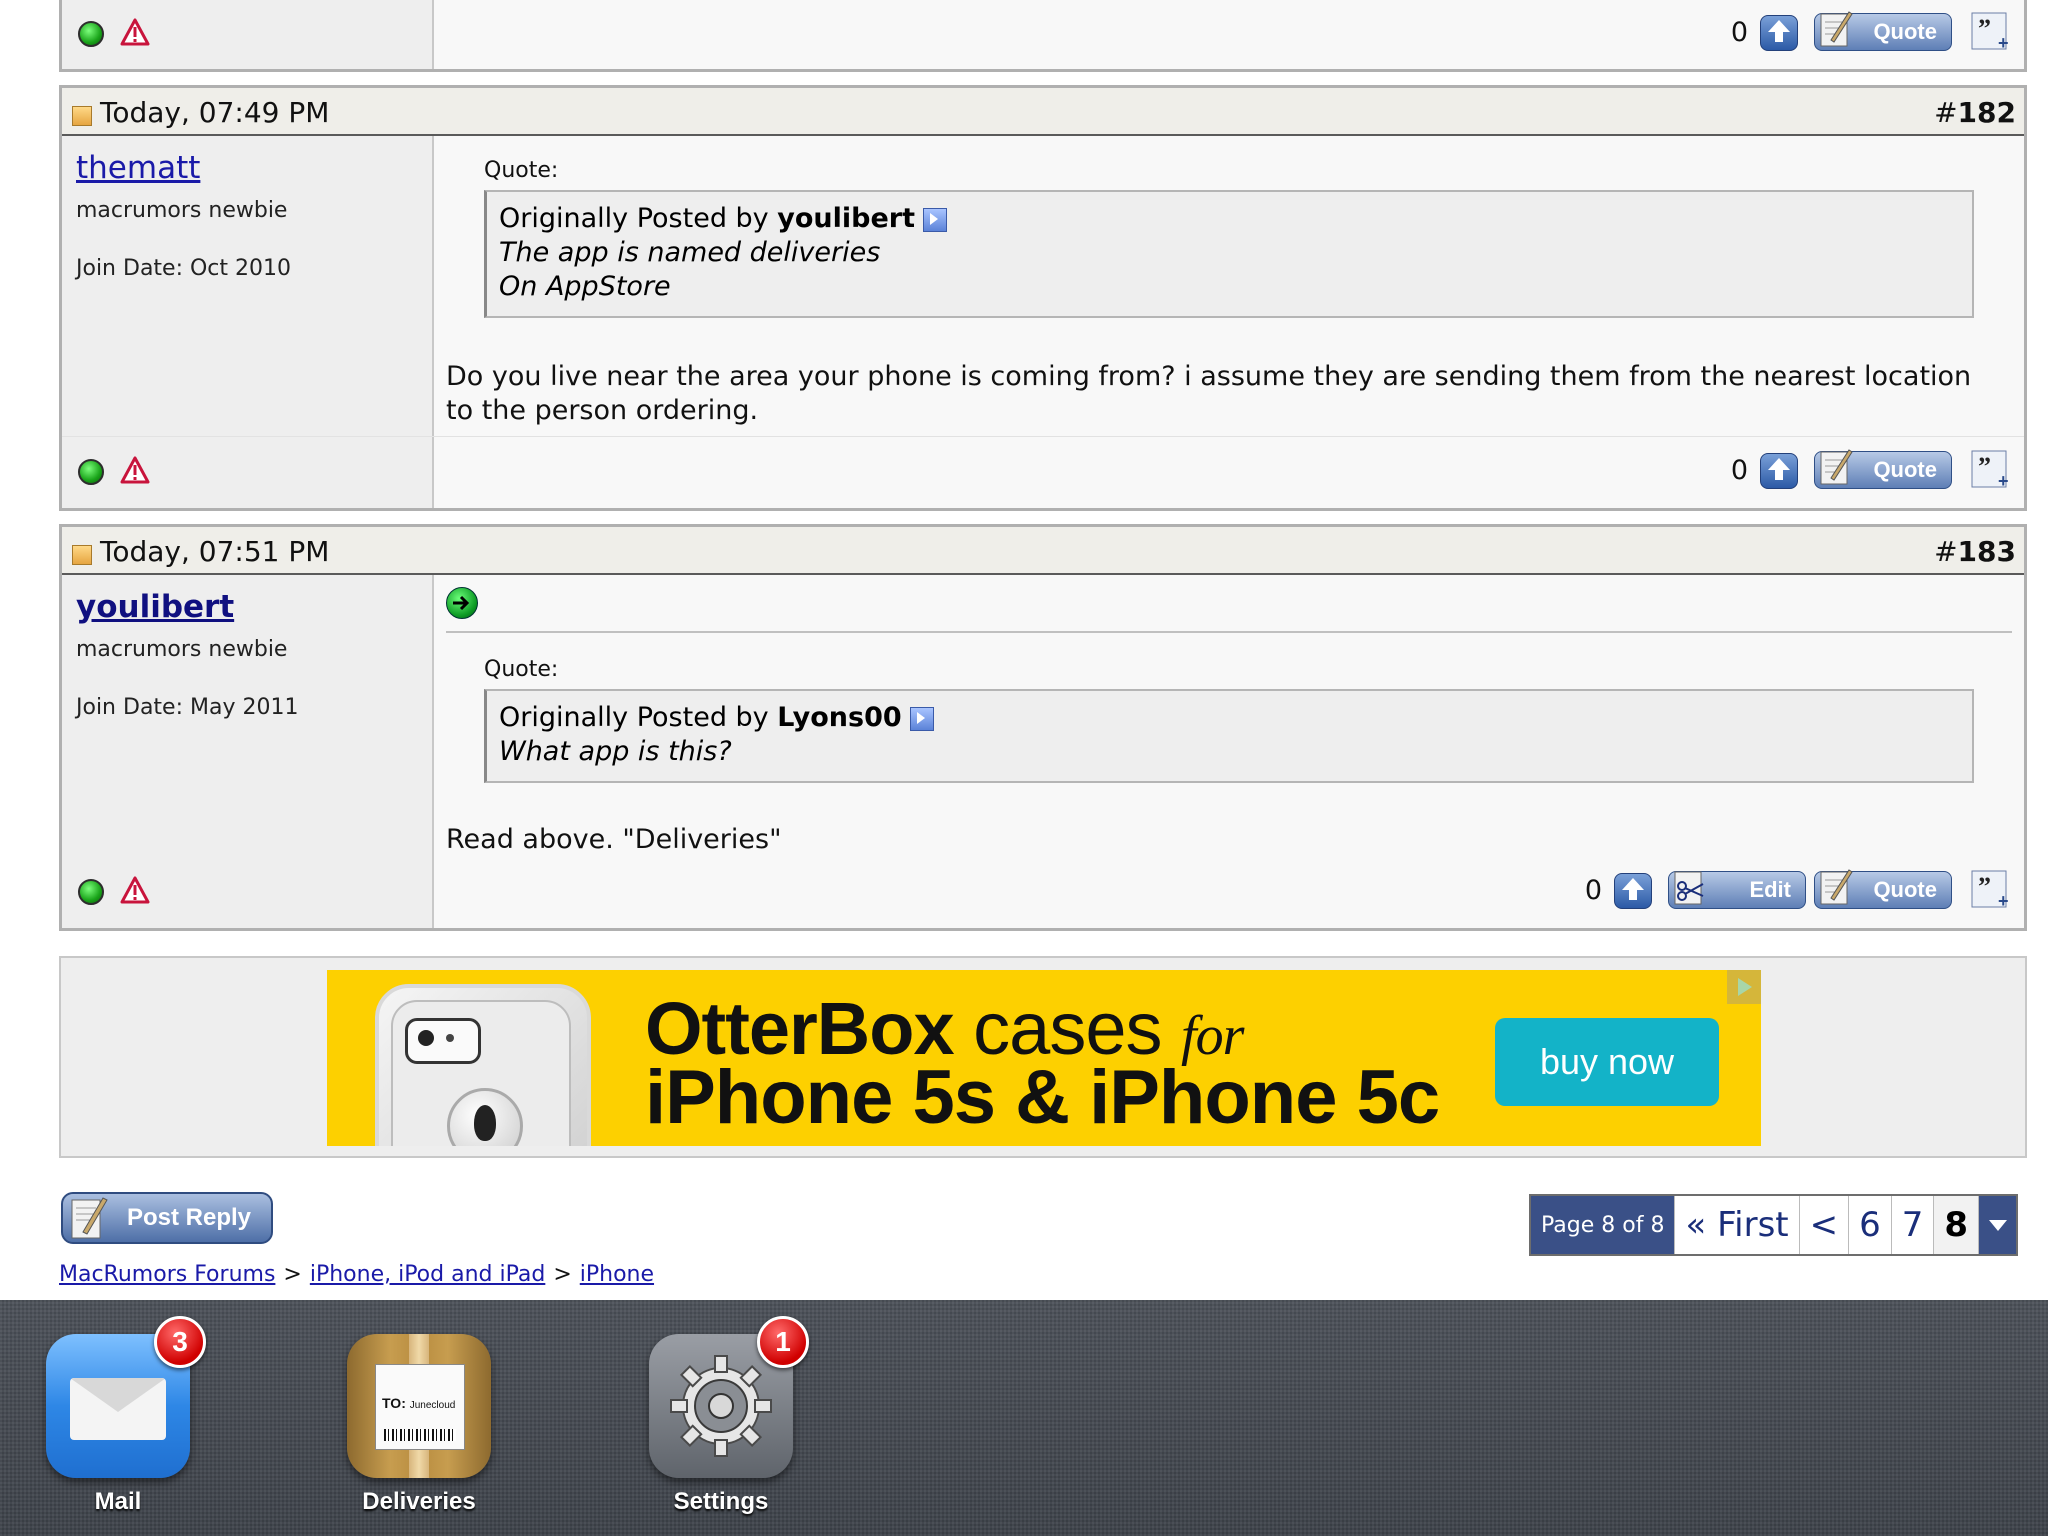  Describe the element at coordinates (215, 112) in the screenshot. I see `post-date-text: Today, 07:49 PM` at that location.